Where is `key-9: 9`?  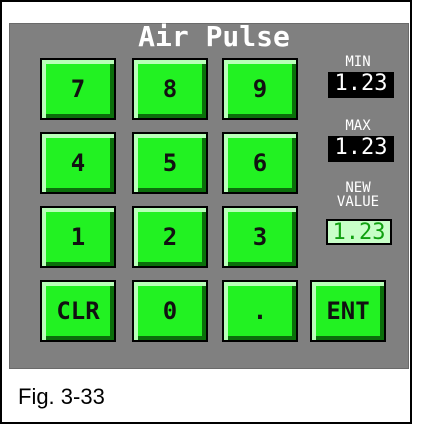 key-9: 9 is located at coordinates (260, 89).